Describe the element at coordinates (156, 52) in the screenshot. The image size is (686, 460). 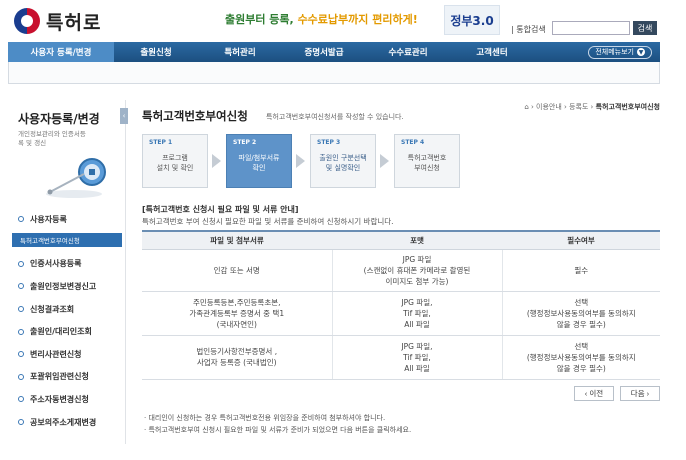
I see `gnb-item-application: 출원신청` at that location.